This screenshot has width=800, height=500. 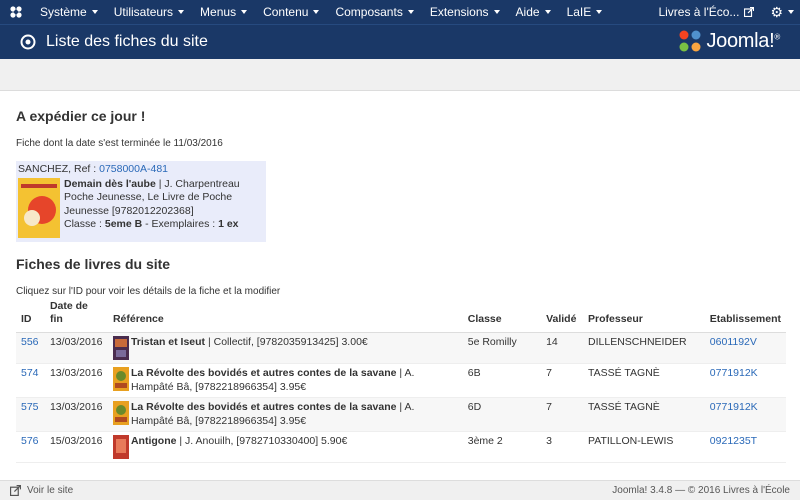 I want to click on row-valide: 3, so click(x=562, y=447).